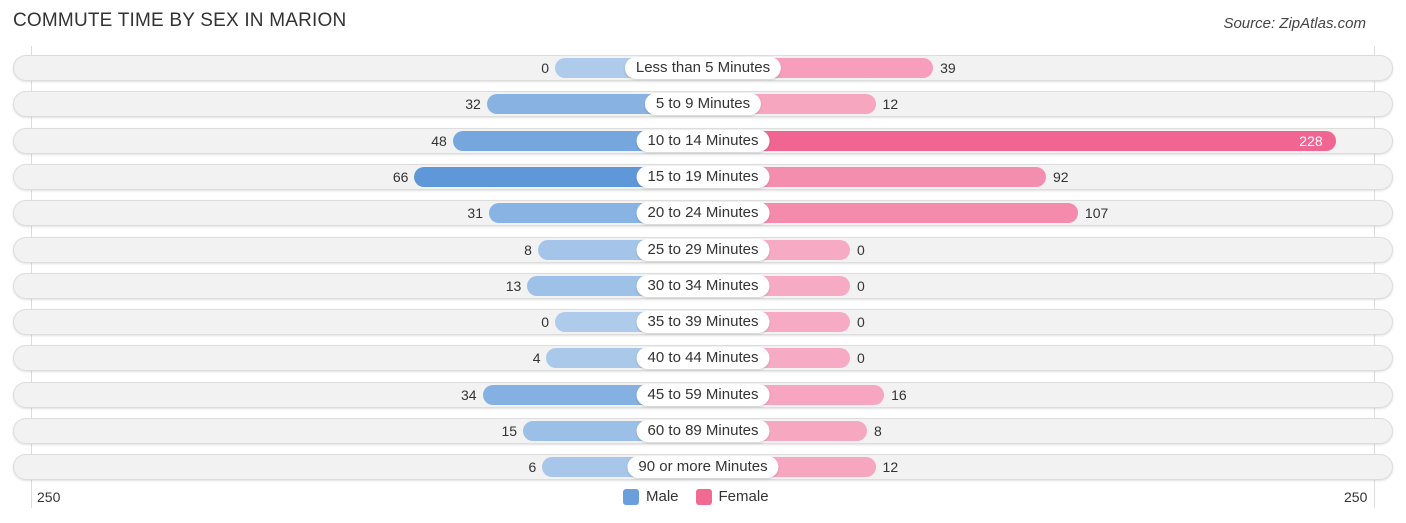 This screenshot has width=1406, height=523. I want to click on value-label-female: 39, so click(948, 68).